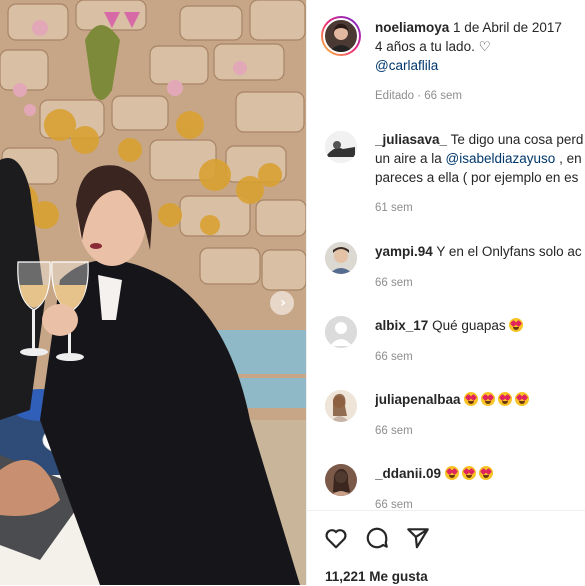 This screenshot has width=585, height=586. What do you see at coordinates (411, 139) in the screenshot?
I see `comment-username: _juliasava_` at bounding box center [411, 139].